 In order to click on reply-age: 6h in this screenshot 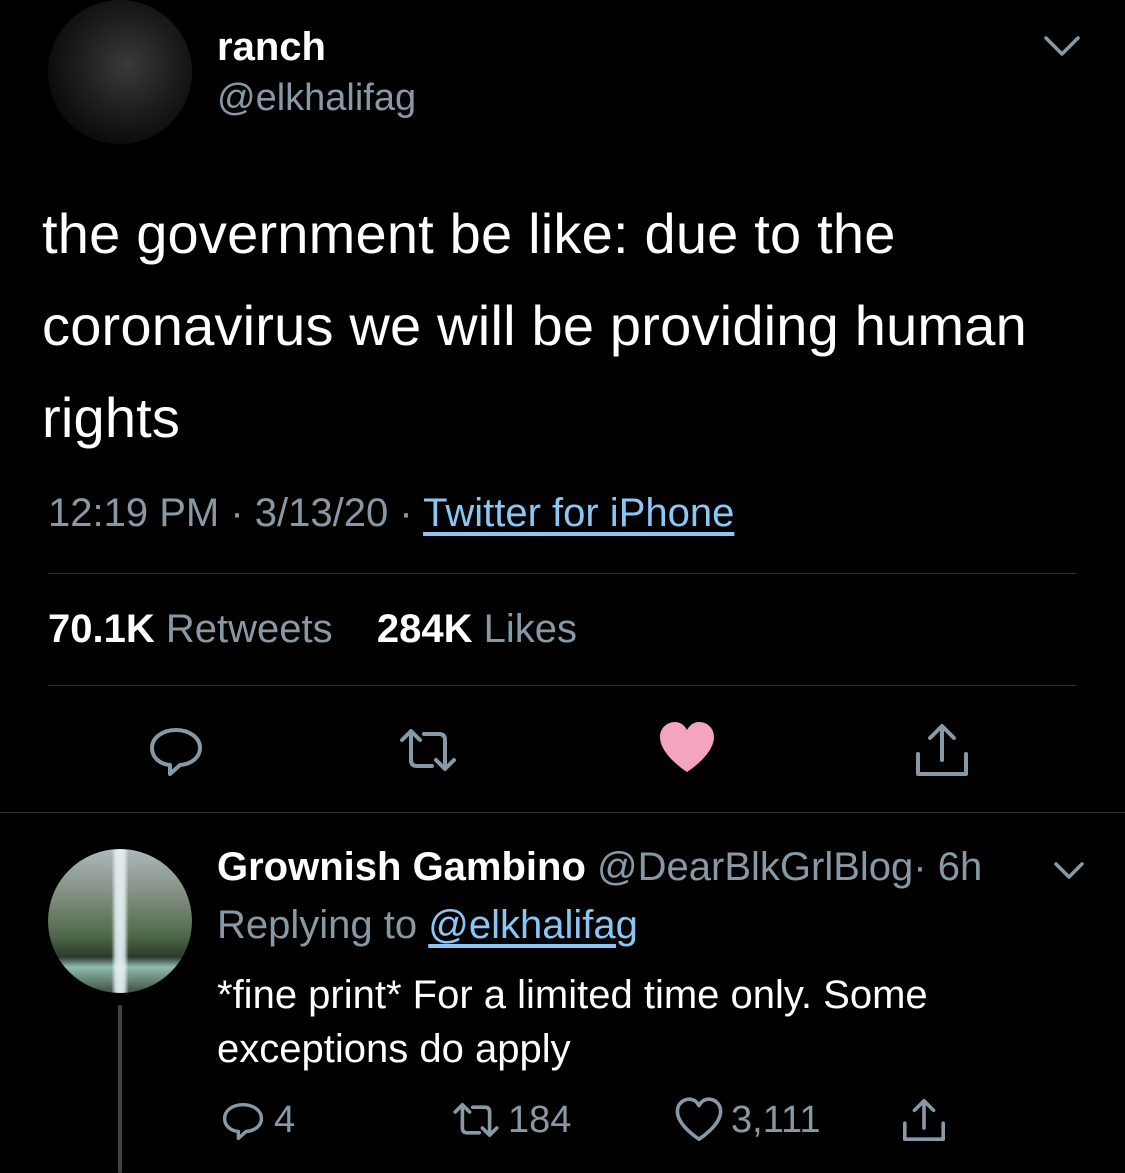, I will do `click(960, 867)`.